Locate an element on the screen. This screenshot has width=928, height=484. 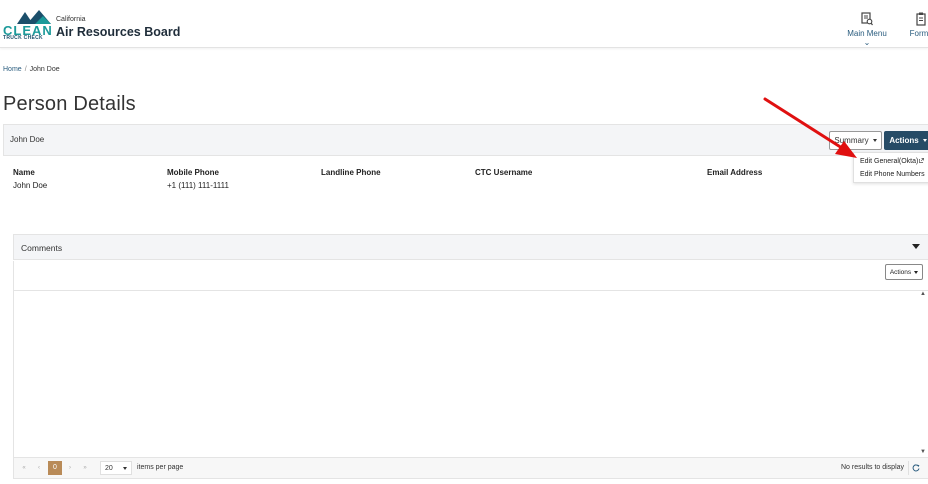
pager-current-page: 0 is located at coordinates (55, 468).